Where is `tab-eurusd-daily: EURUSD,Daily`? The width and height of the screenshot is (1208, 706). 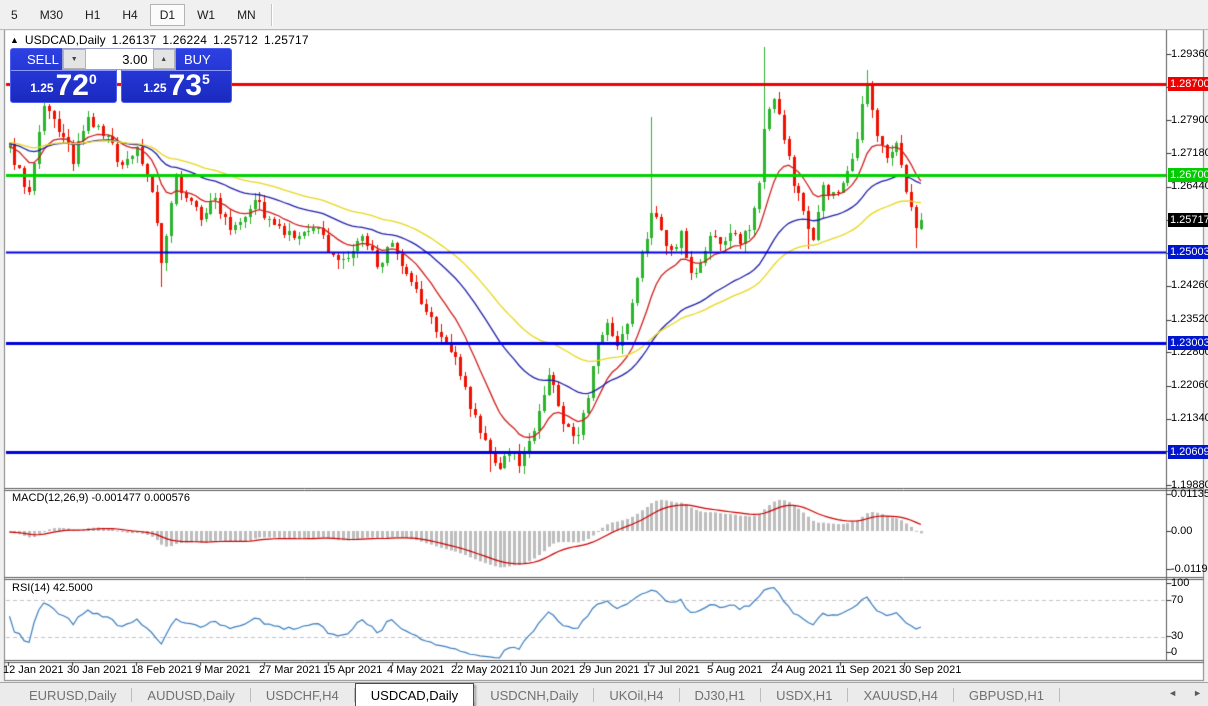
tab-eurusd-daily: EURUSD,Daily is located at coordinates (72, 694).